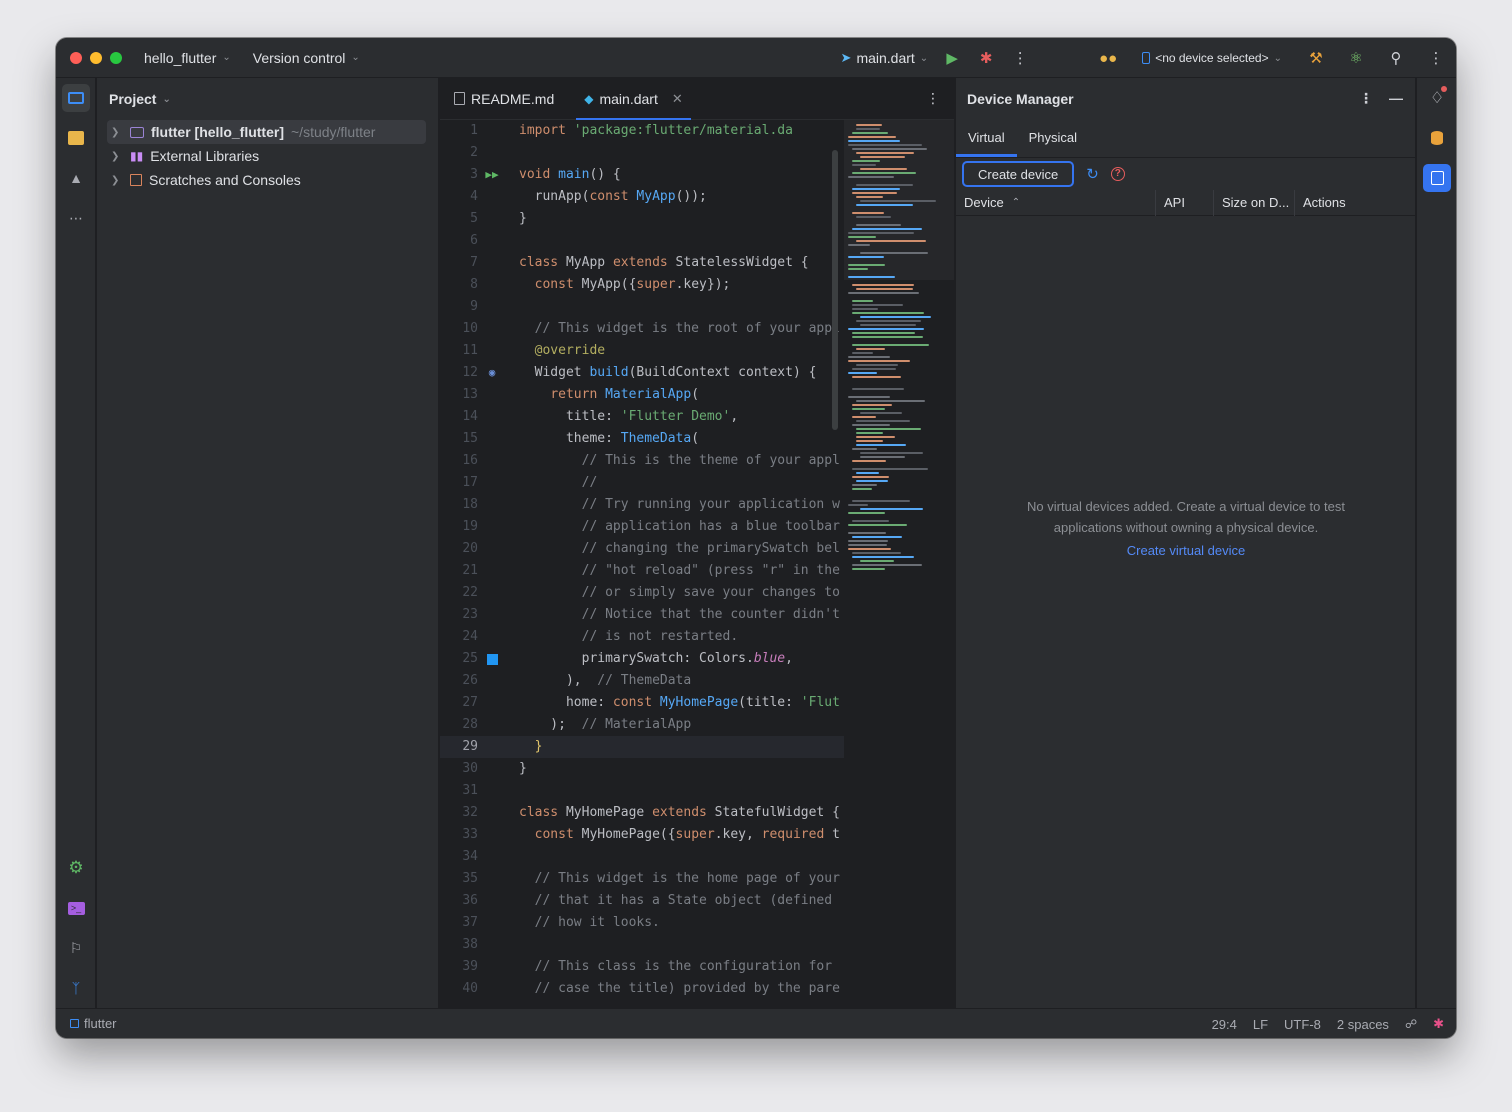  What do you see at coordinates (96, 57) in the screenshot?
I see `minimize-window-button` at bounding box center [96, 57].